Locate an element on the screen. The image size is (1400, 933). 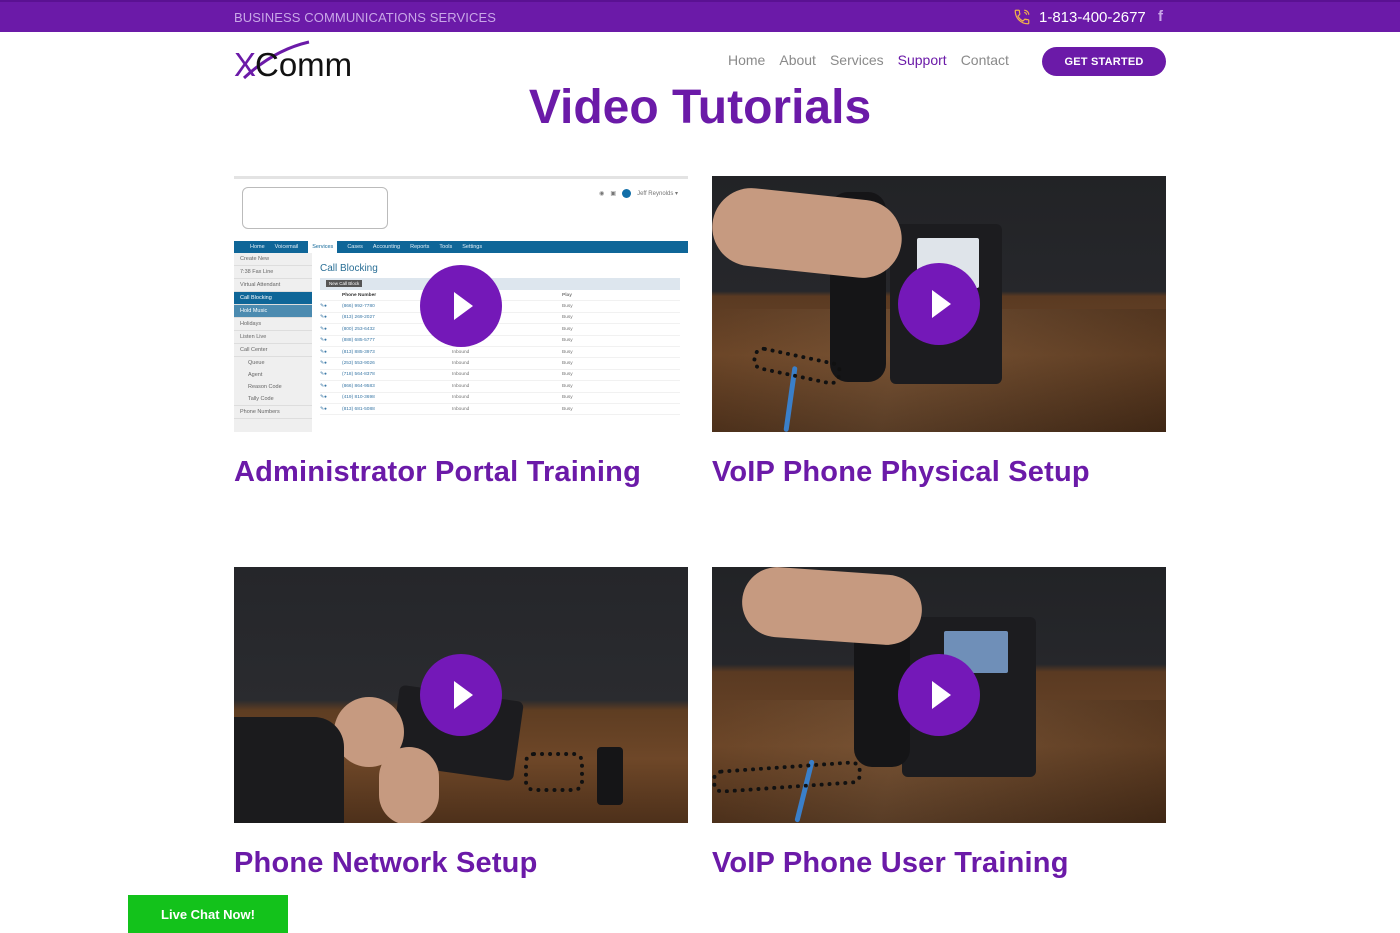
main-nav: Home About Services Support Contact is located at coordinates (868, 60).